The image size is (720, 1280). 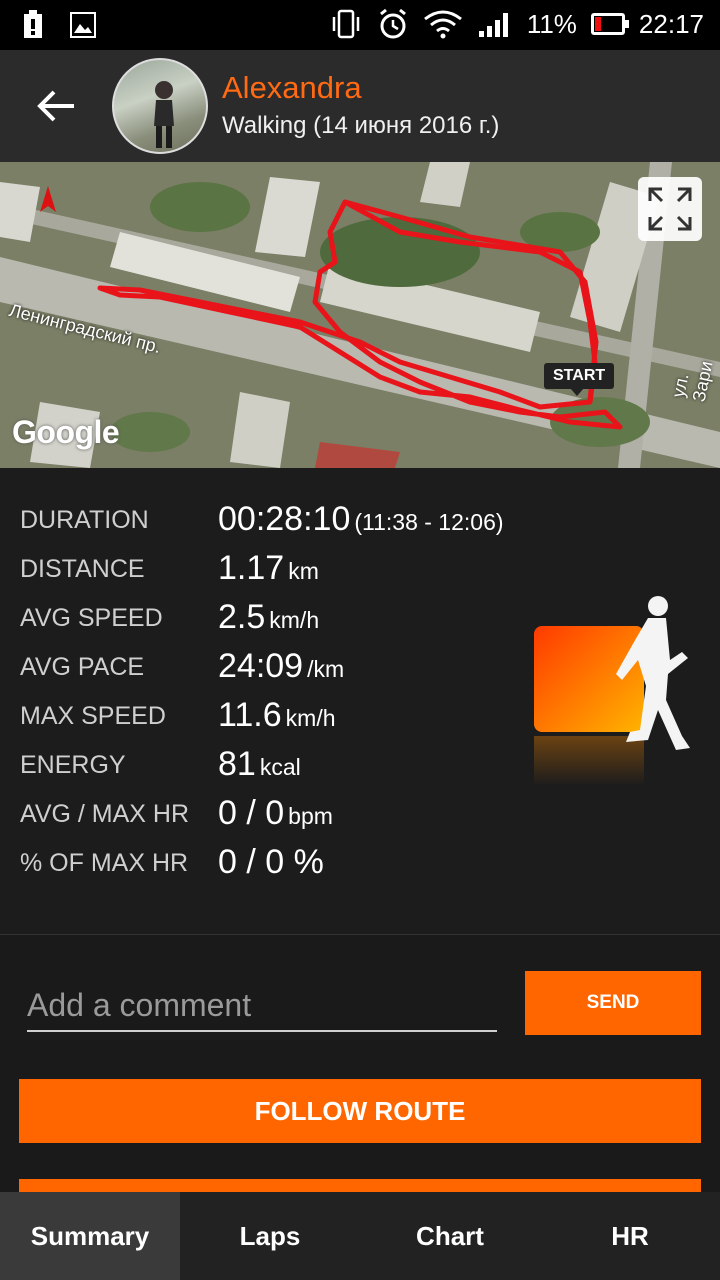 I want to click on stat-value: 00:28:10 (11:38 - 12:06), so click(x=361, y=519).